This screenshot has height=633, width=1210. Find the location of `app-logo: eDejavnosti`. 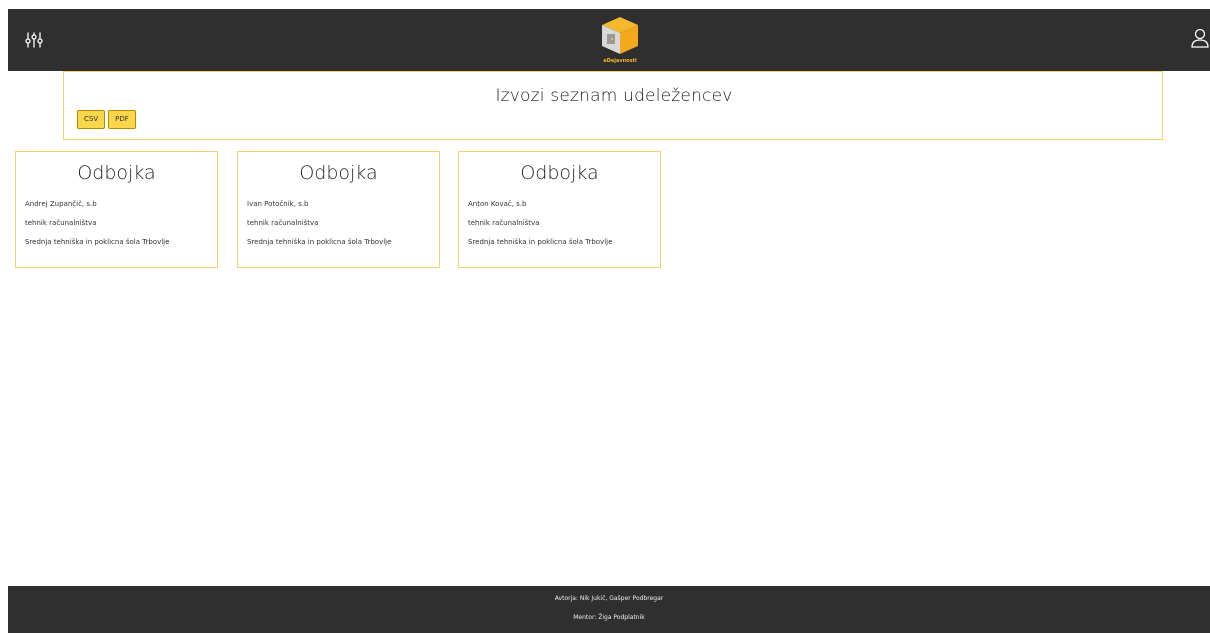

app-logo: eDejavnosti is located at coordinates (620, 40).